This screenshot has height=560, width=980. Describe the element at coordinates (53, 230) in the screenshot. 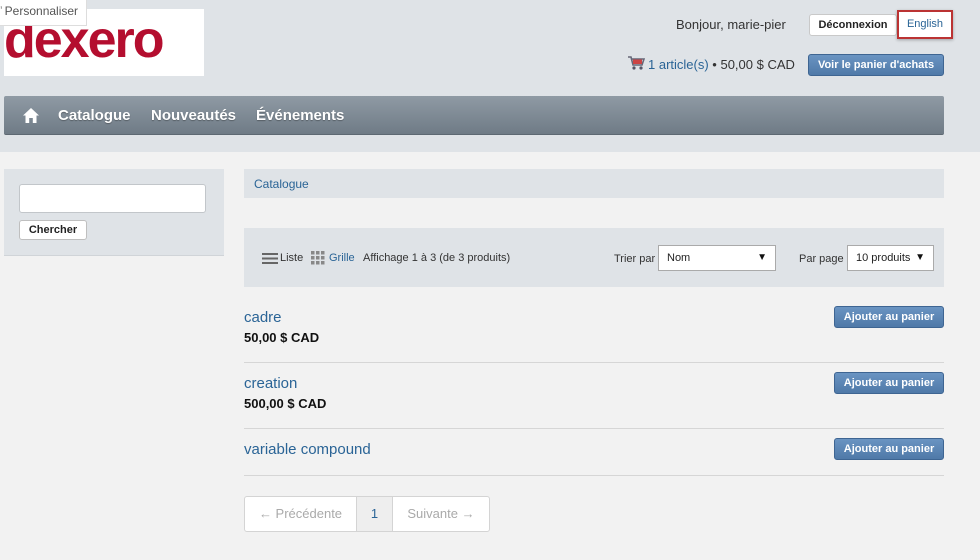

I see `search-button: Chercher` at that location.